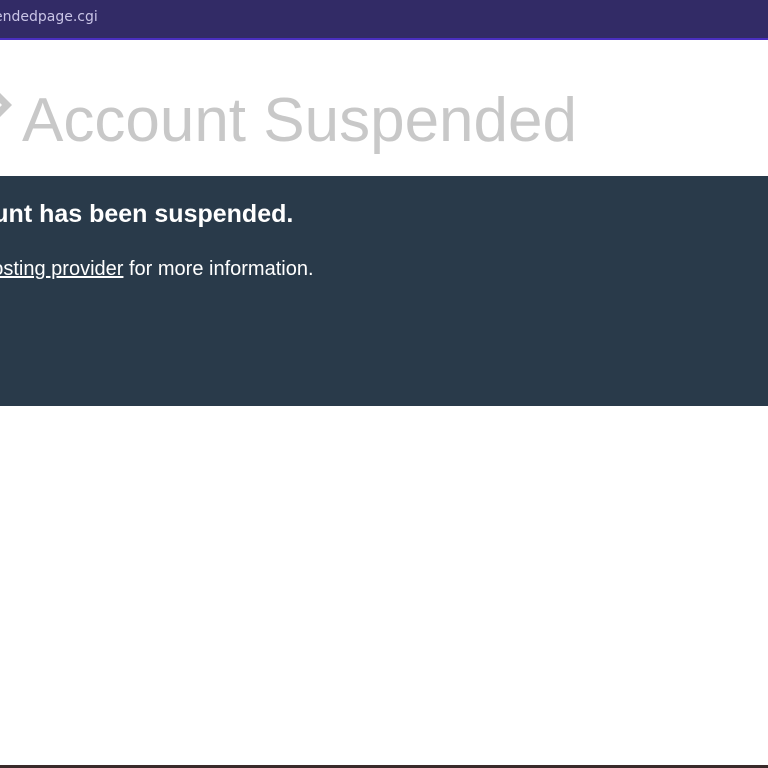 The height and width of the screenshot is (768, 768). Describe the element at coordinates (49, 17) in the screenshot. I see `address-url: endedpage.cgi` at that location.